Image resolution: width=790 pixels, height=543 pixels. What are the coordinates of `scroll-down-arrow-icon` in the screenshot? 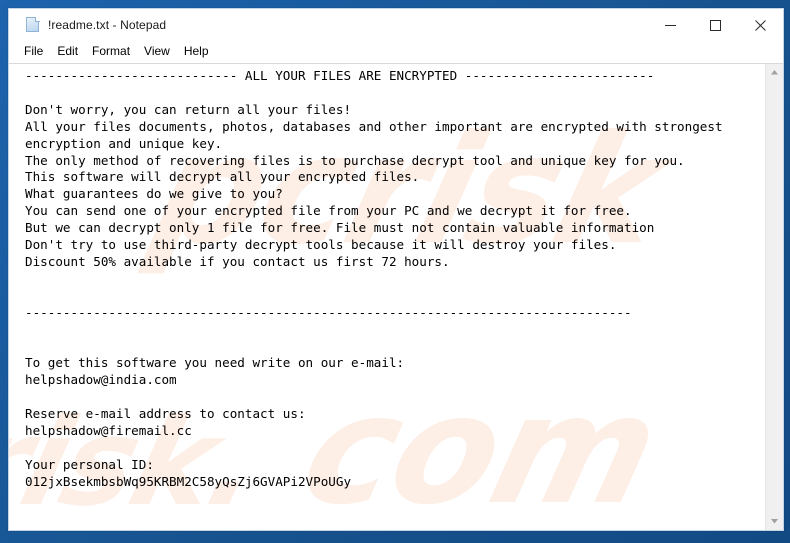 It's located at (774, 521).